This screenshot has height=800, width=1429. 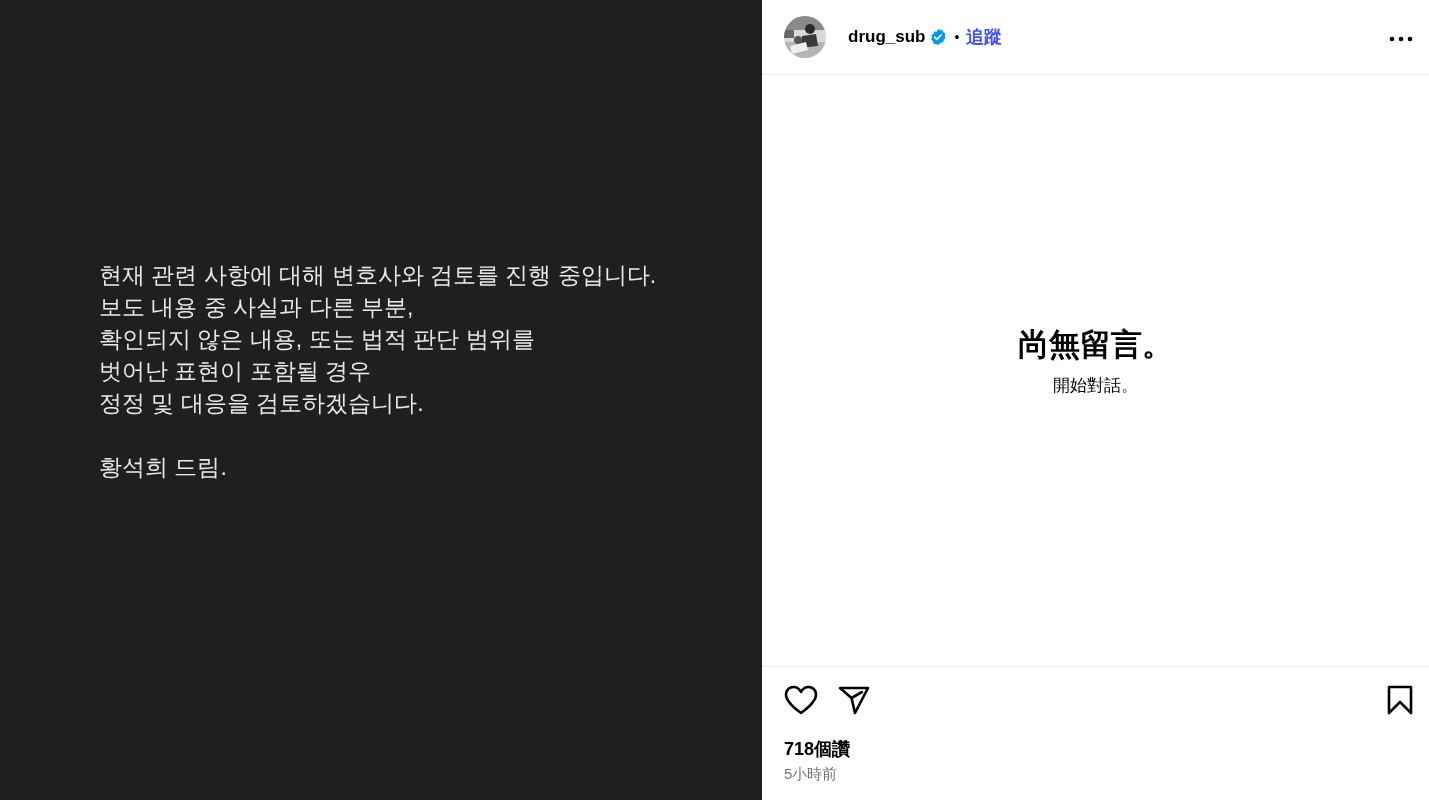 What do you see at coordinates (984, 37) in the screenshot?
I see `follow-button: 追蹤` at bounding box center [984, 37].